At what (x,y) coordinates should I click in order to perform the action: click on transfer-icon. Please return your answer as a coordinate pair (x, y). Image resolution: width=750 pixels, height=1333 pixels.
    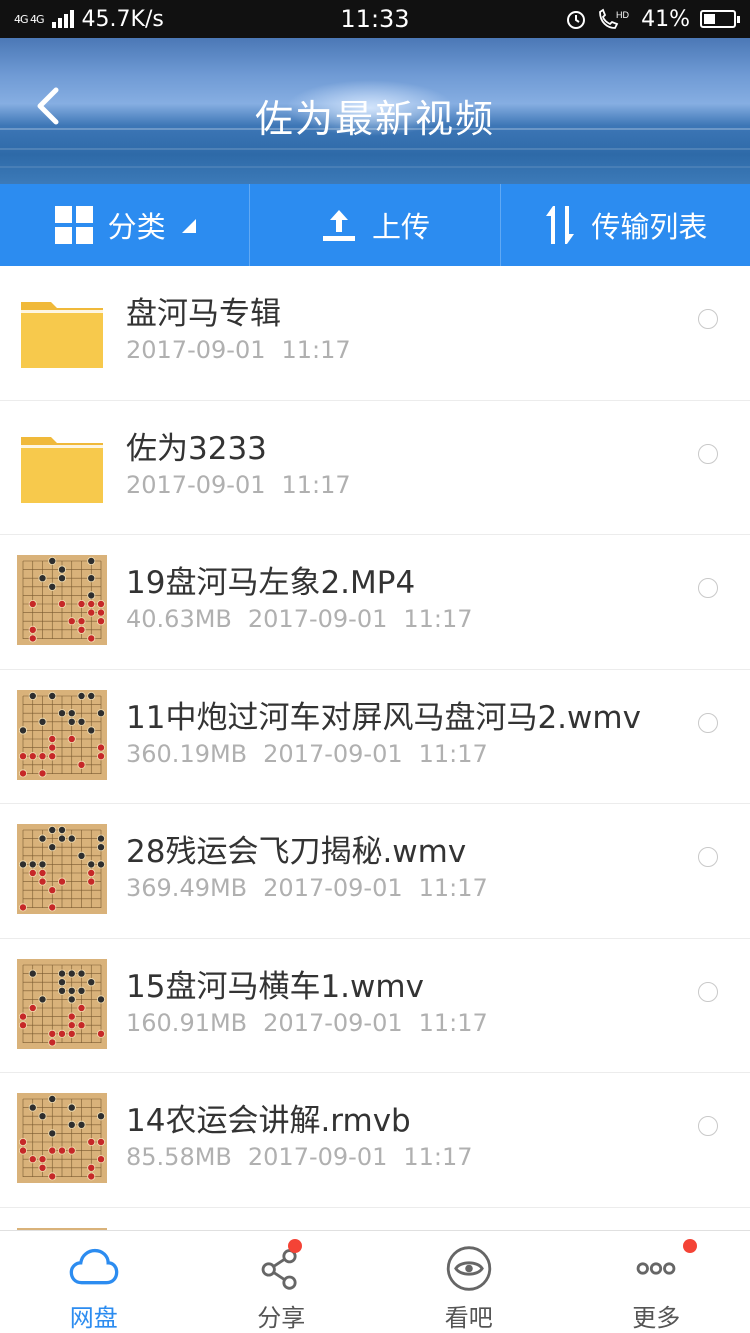
    Looking at the image, I should click on (560, 225).